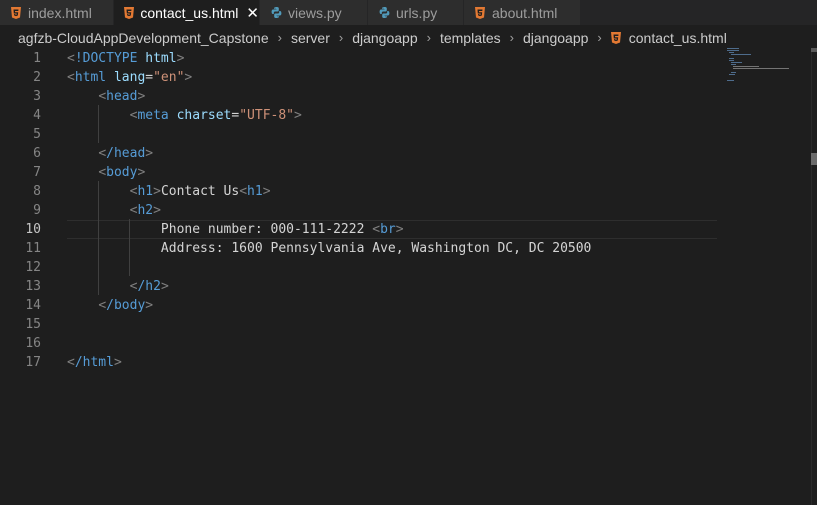  What do you see at coordinates (470, 38) in the screenshot?
I see `breadcrumb-item-templates: templates` at bounding box center [470, 38].